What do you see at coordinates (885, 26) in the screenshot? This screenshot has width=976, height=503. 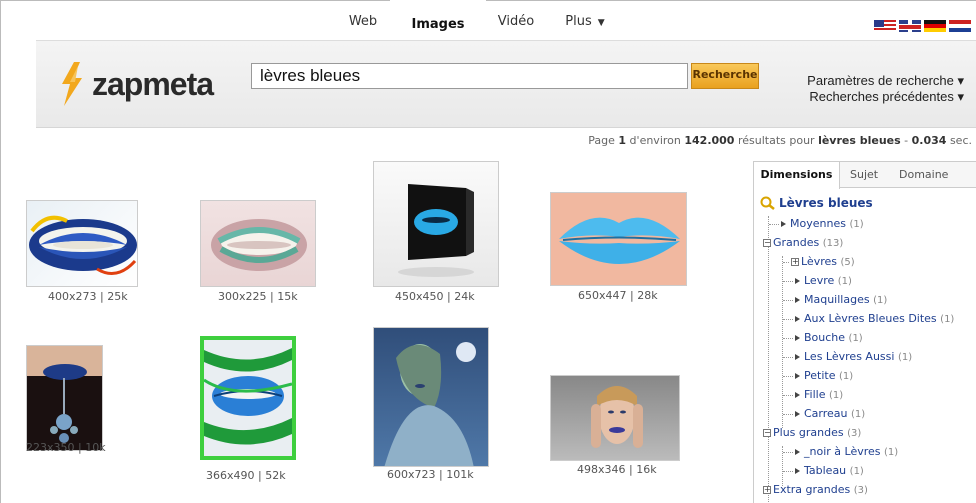 I see `us-flag-icon` at bounding box center [885, 26].